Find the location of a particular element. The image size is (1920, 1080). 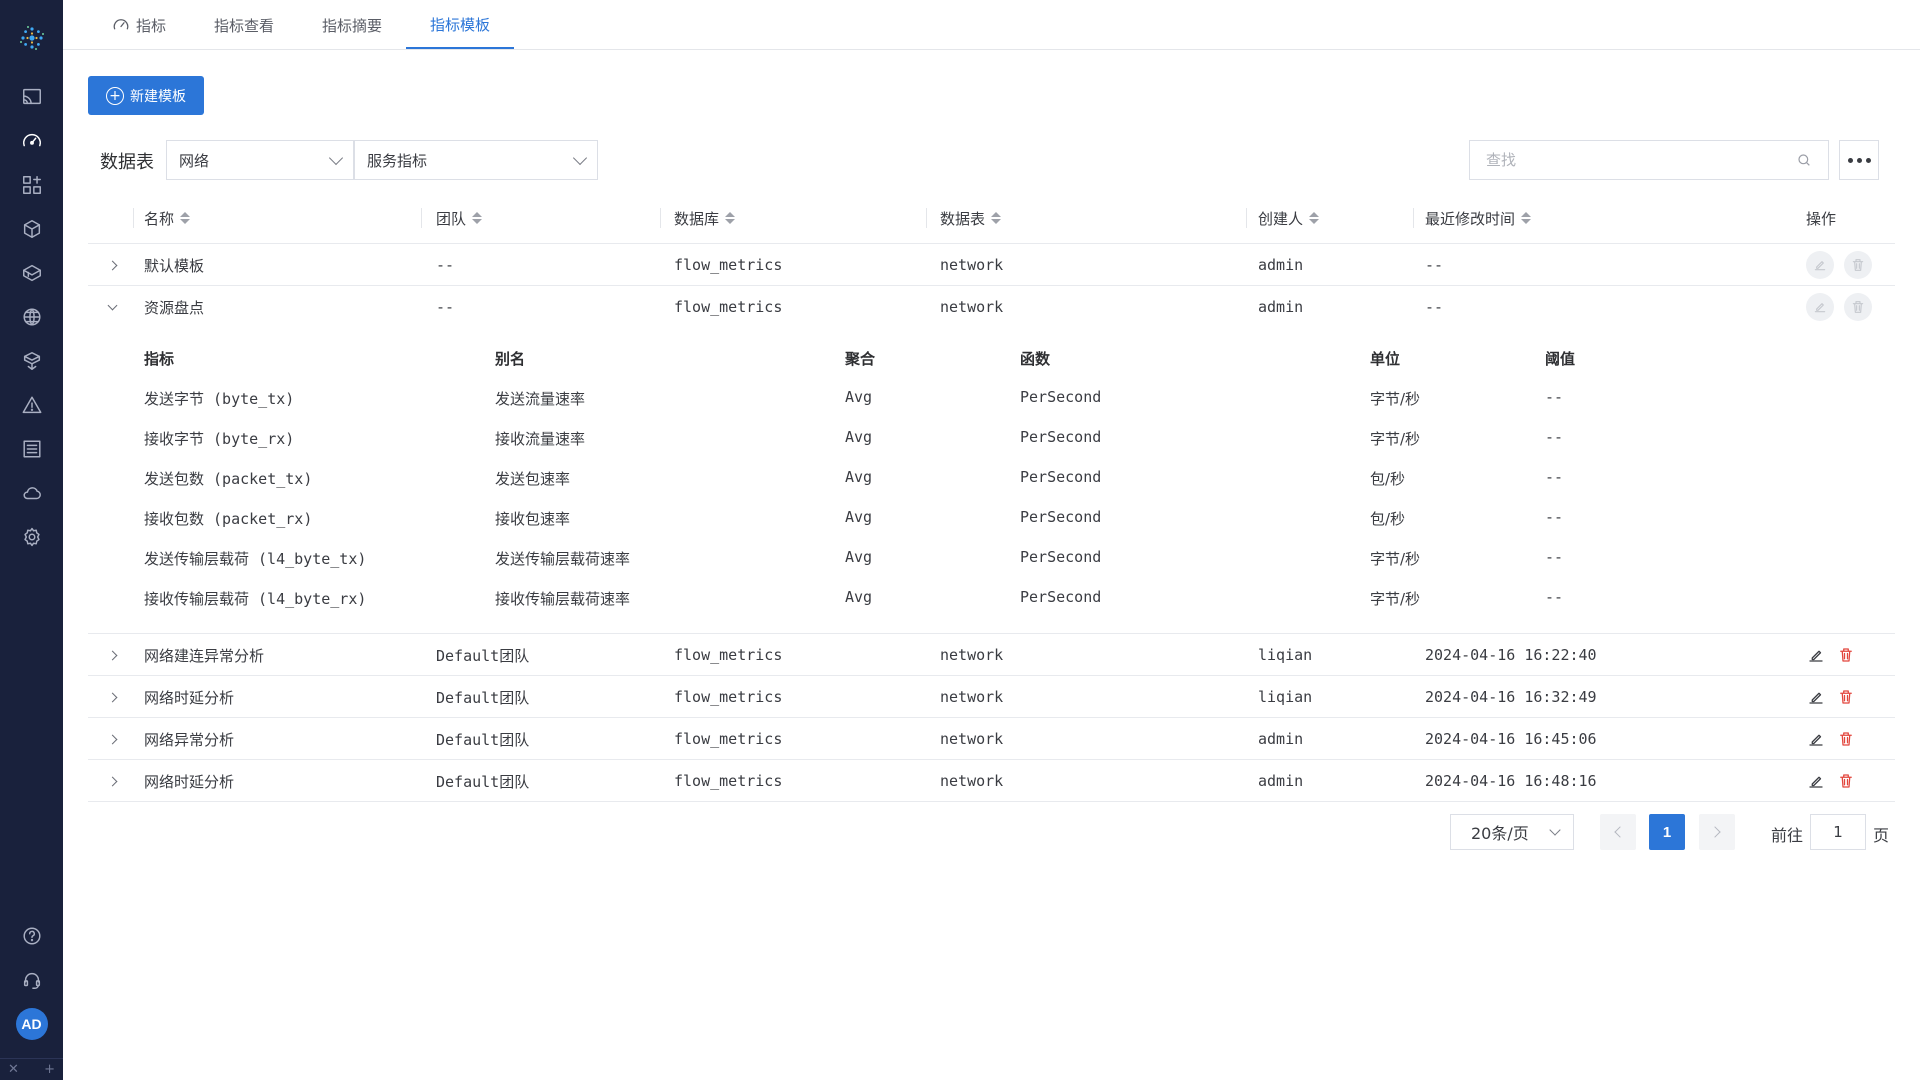

column-header-name: 名称 is located at coordinates (167, 218).